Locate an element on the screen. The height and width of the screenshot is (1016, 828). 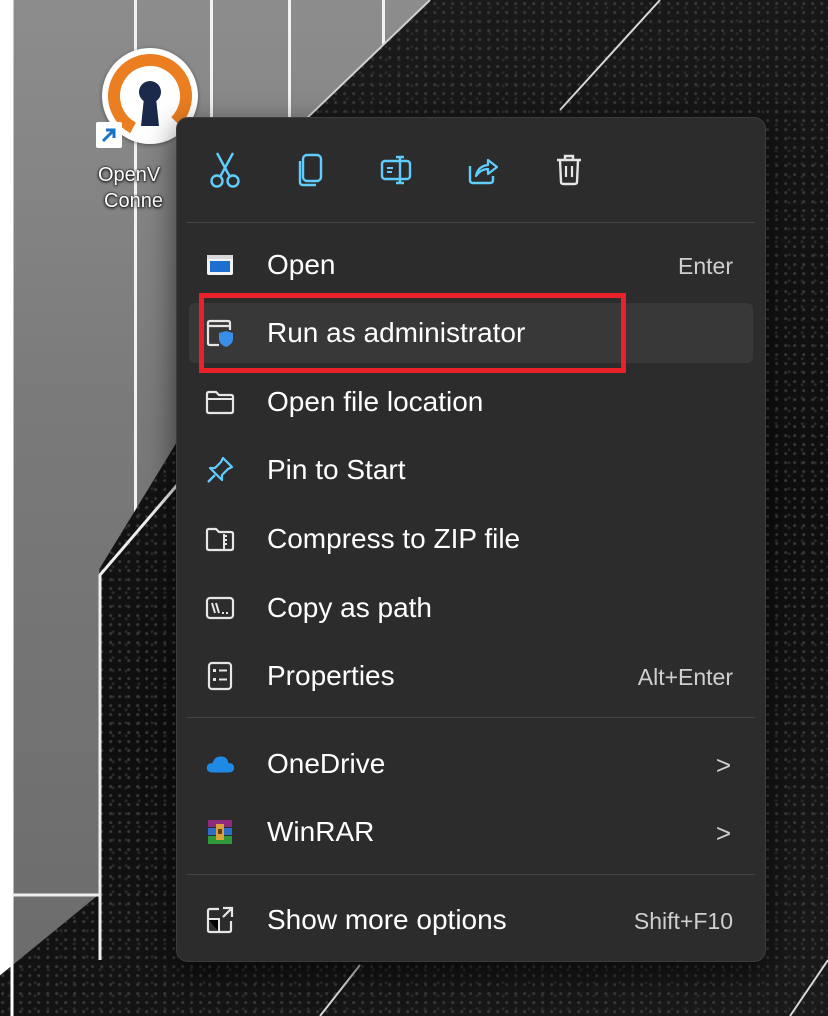
menu-item-label: Compress to ZIP file is located at coordinates (394, 538).